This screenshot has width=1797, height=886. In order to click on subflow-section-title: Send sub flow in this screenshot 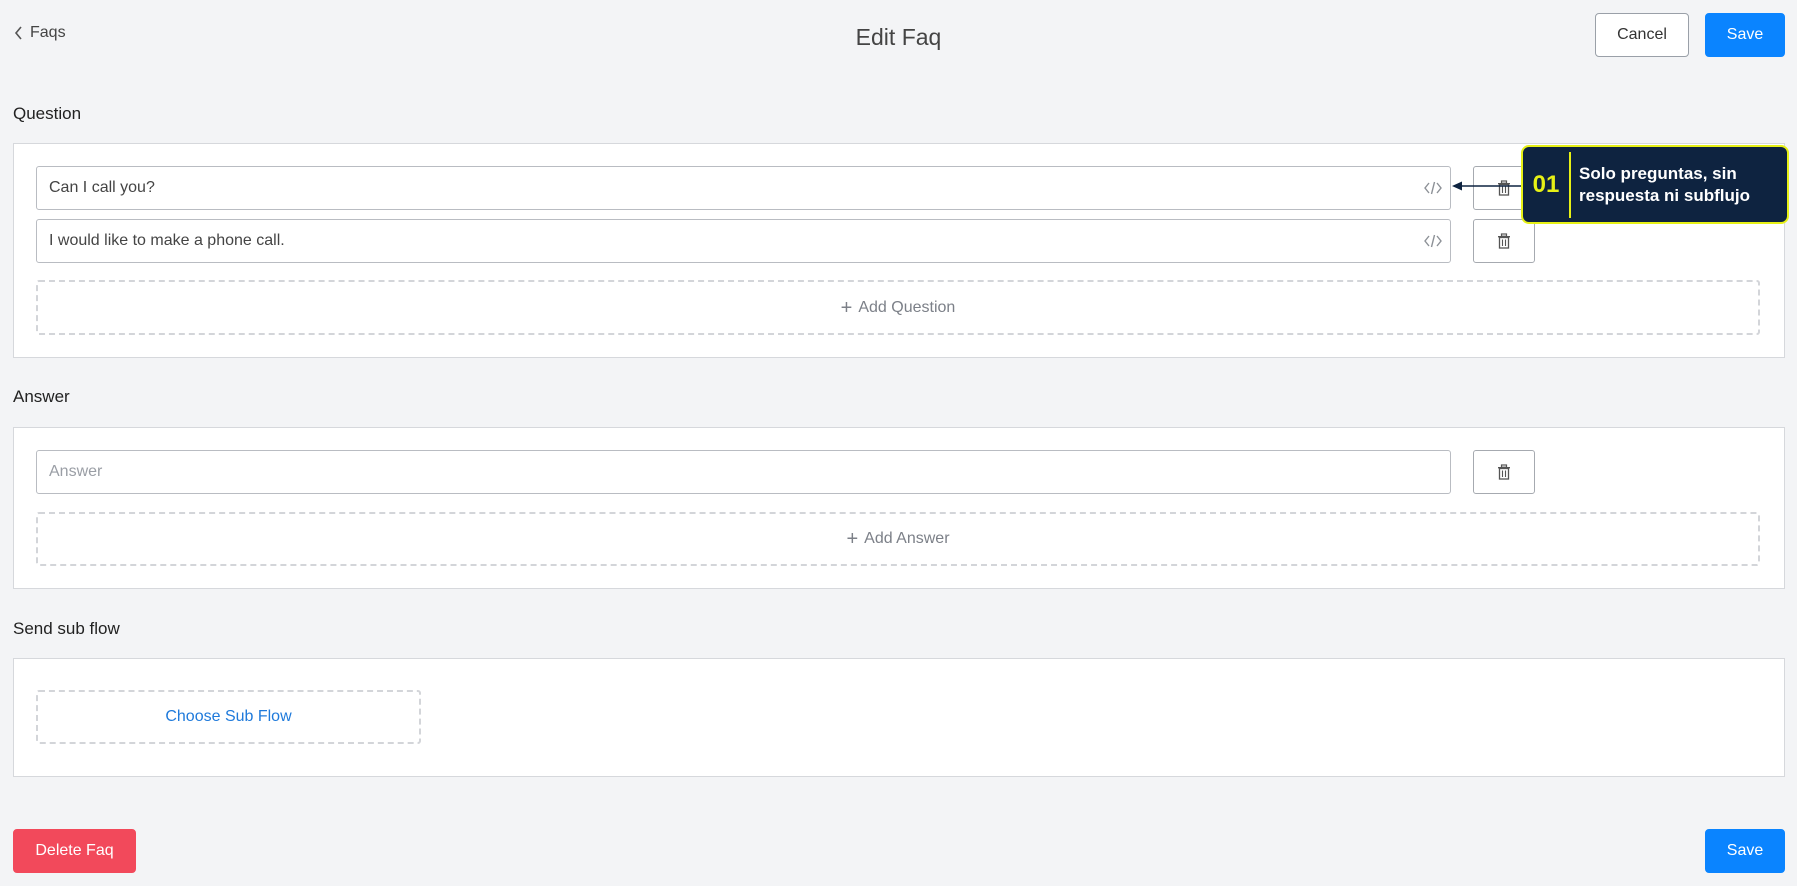, I will do `click(66, 628)`.